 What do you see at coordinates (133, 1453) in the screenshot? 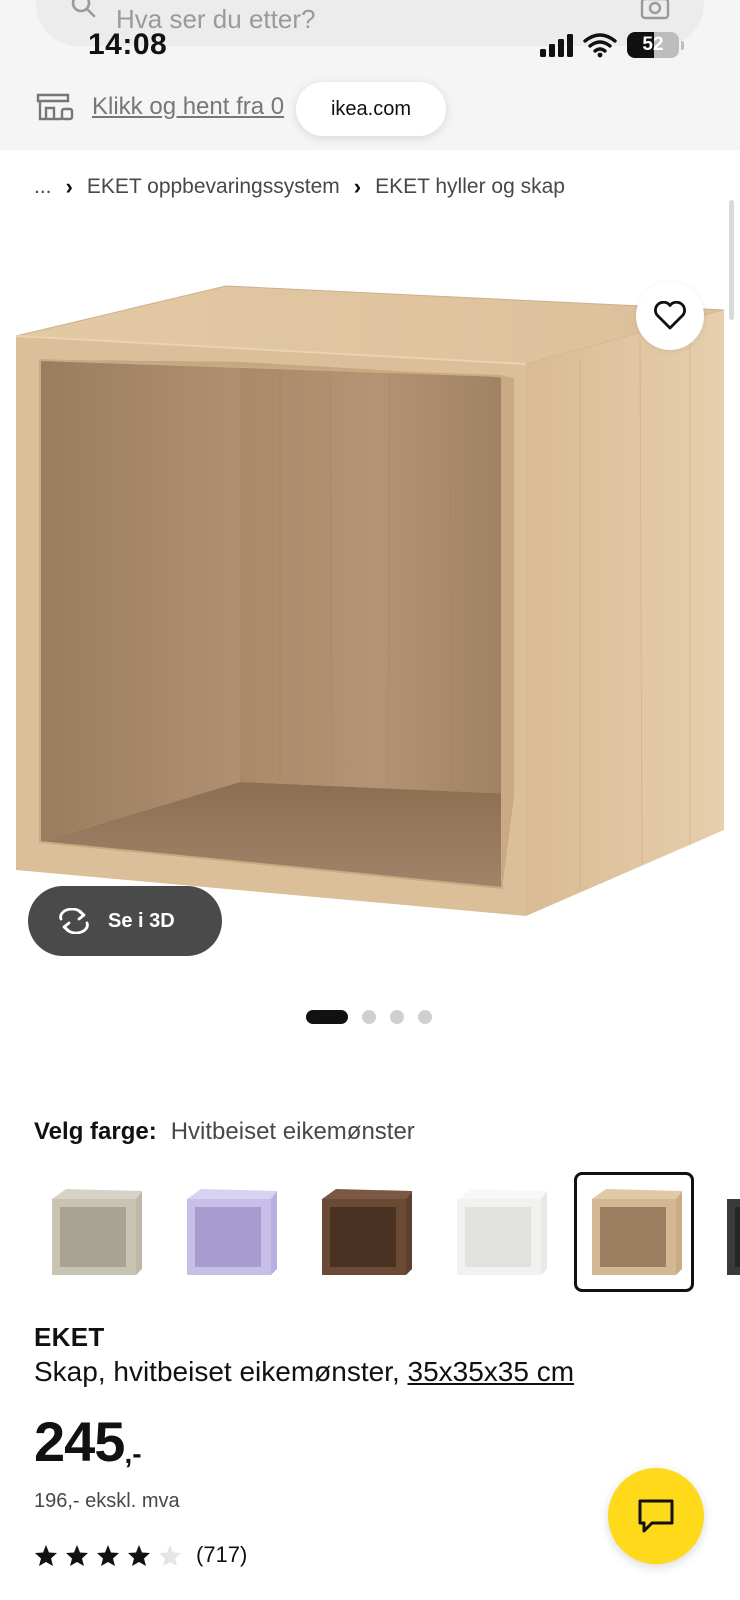
I see `price-suffix: ,-` at bounding box center [133, 1453].